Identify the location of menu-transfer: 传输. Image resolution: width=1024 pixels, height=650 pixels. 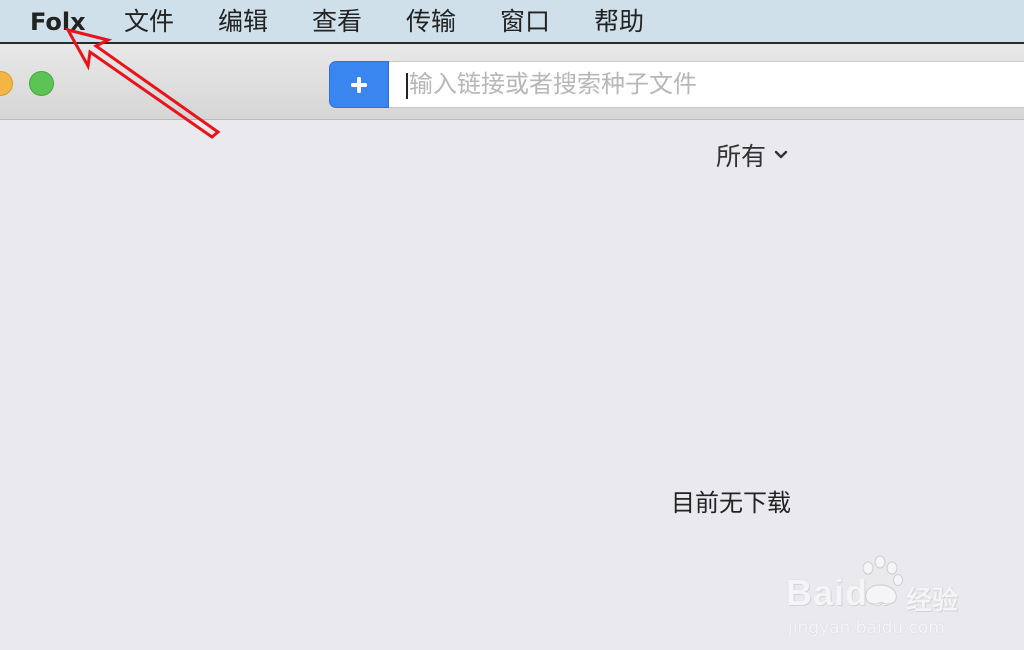
(431, 22).